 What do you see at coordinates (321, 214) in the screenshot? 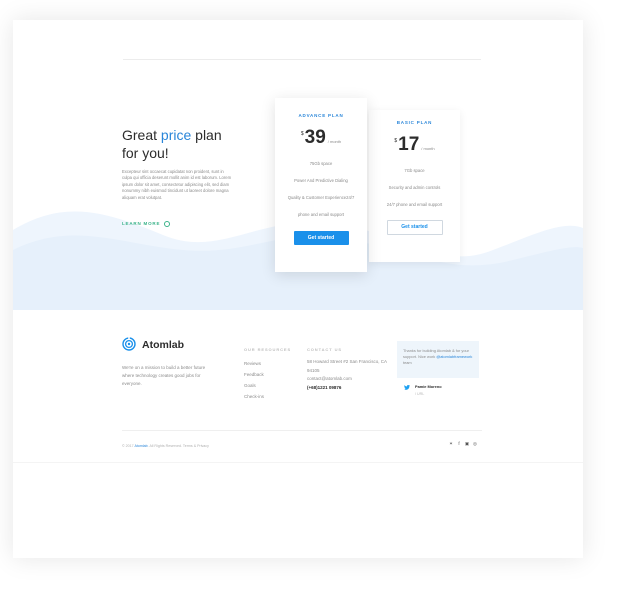
I see `plan-feature: phone and email support` at bounding box center [321, 214].